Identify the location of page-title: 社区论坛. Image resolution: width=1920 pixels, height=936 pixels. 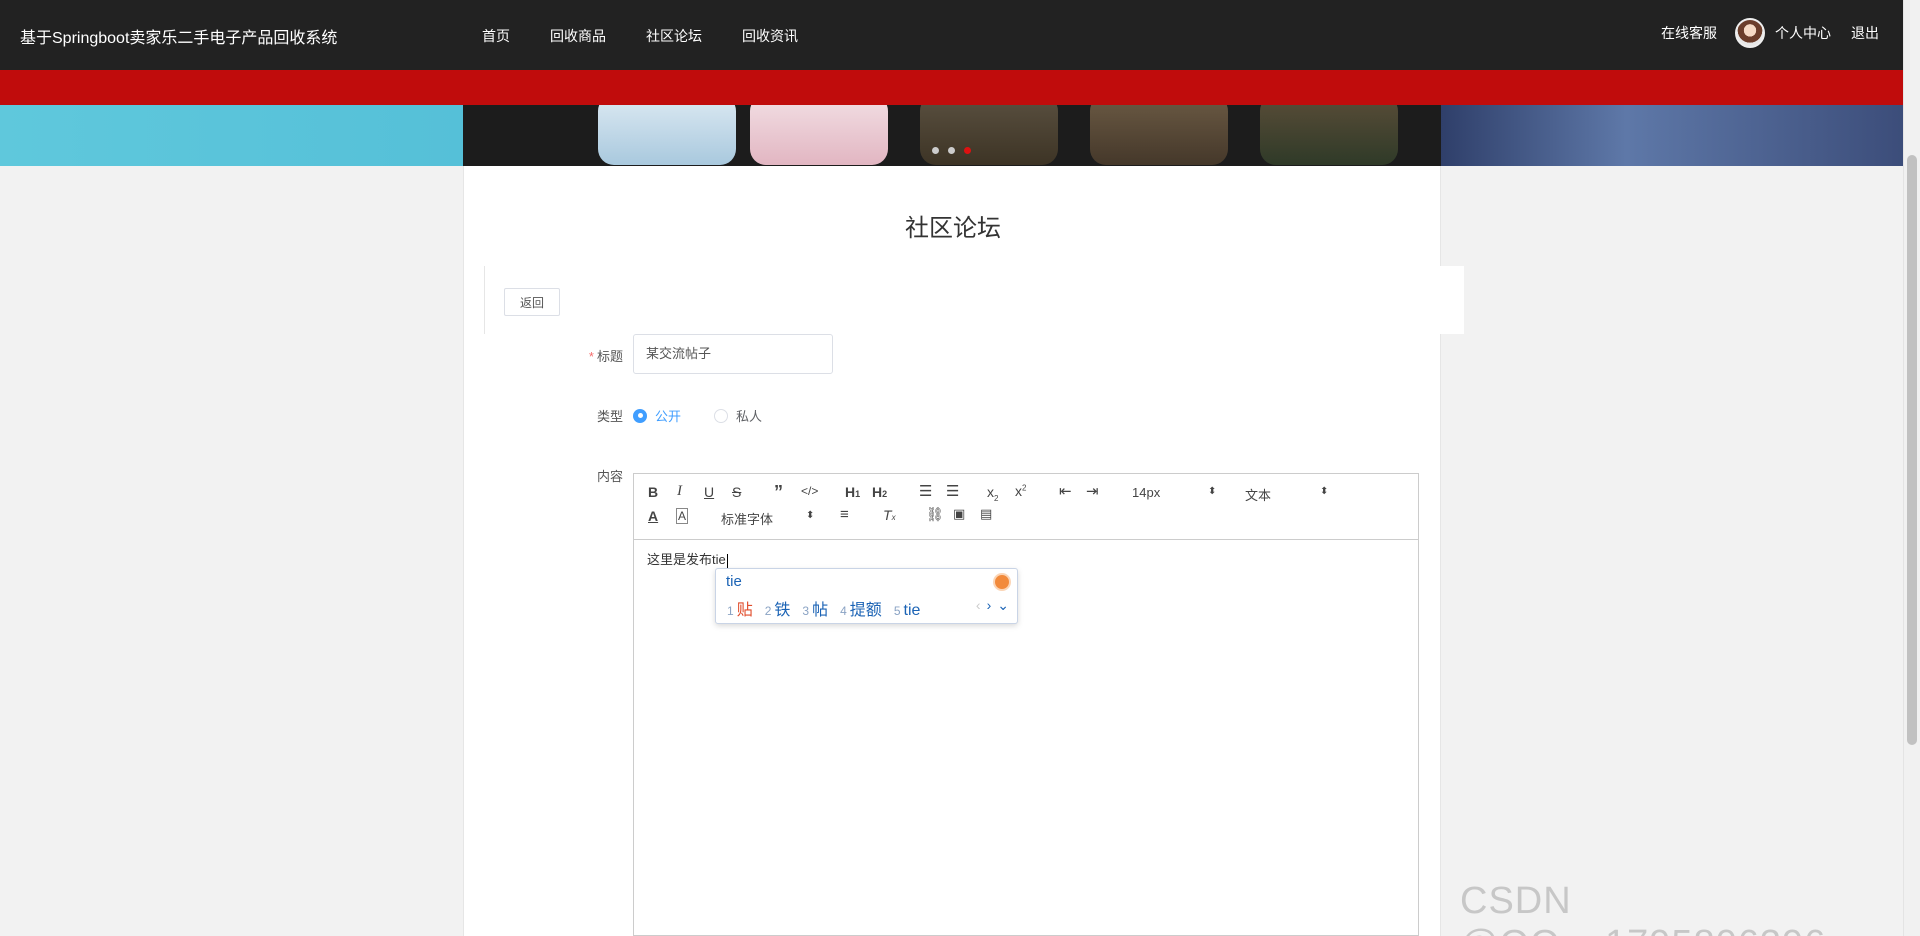
(953, 228).